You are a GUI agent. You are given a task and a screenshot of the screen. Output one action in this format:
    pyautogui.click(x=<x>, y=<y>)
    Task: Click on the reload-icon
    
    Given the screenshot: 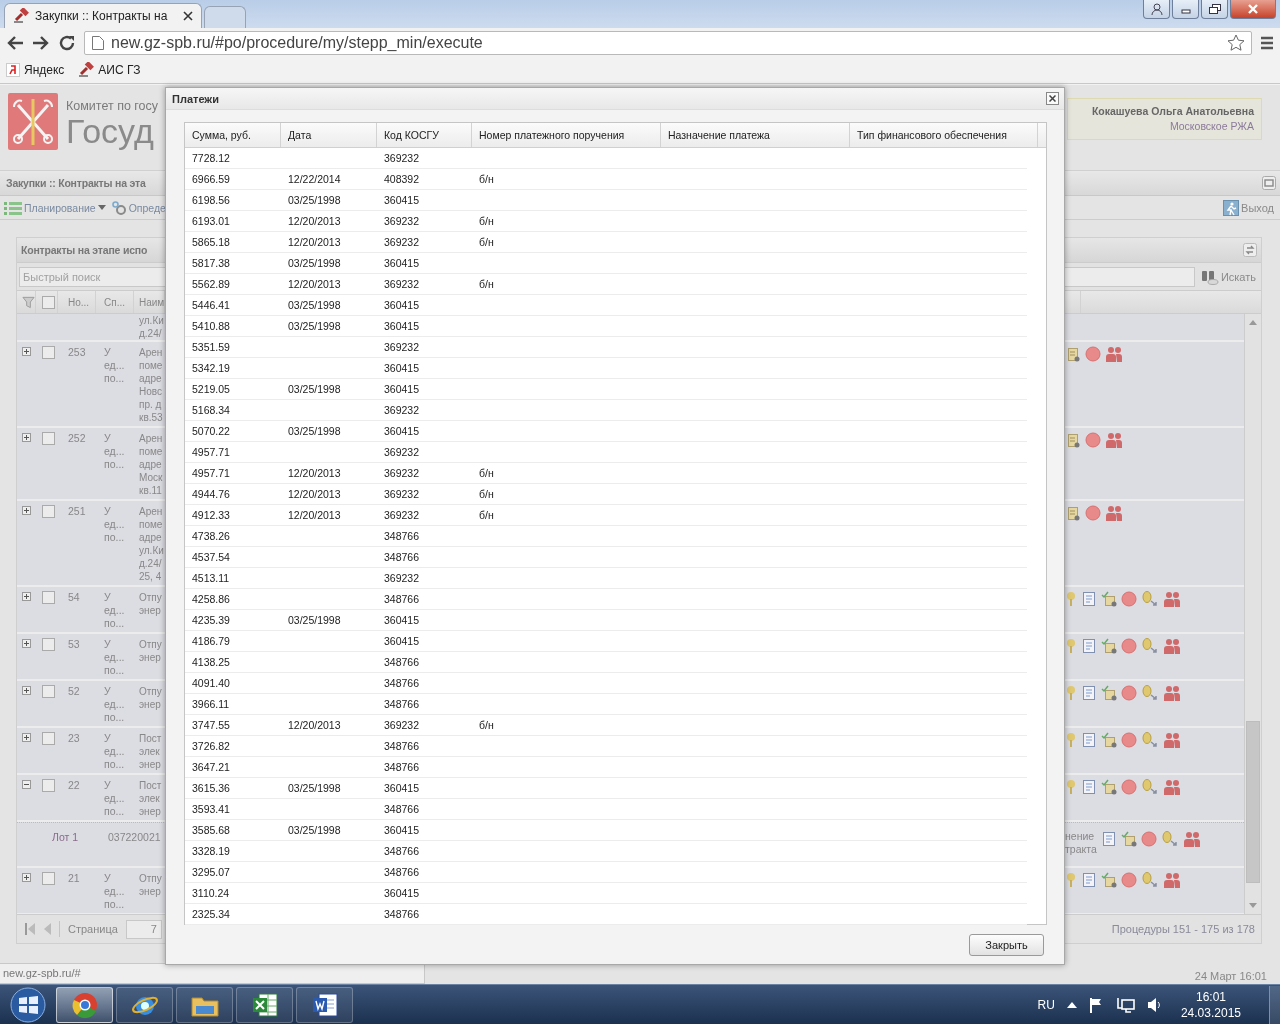 What is the action you would take?
    pyautogui.click(x=67, y=42)
    